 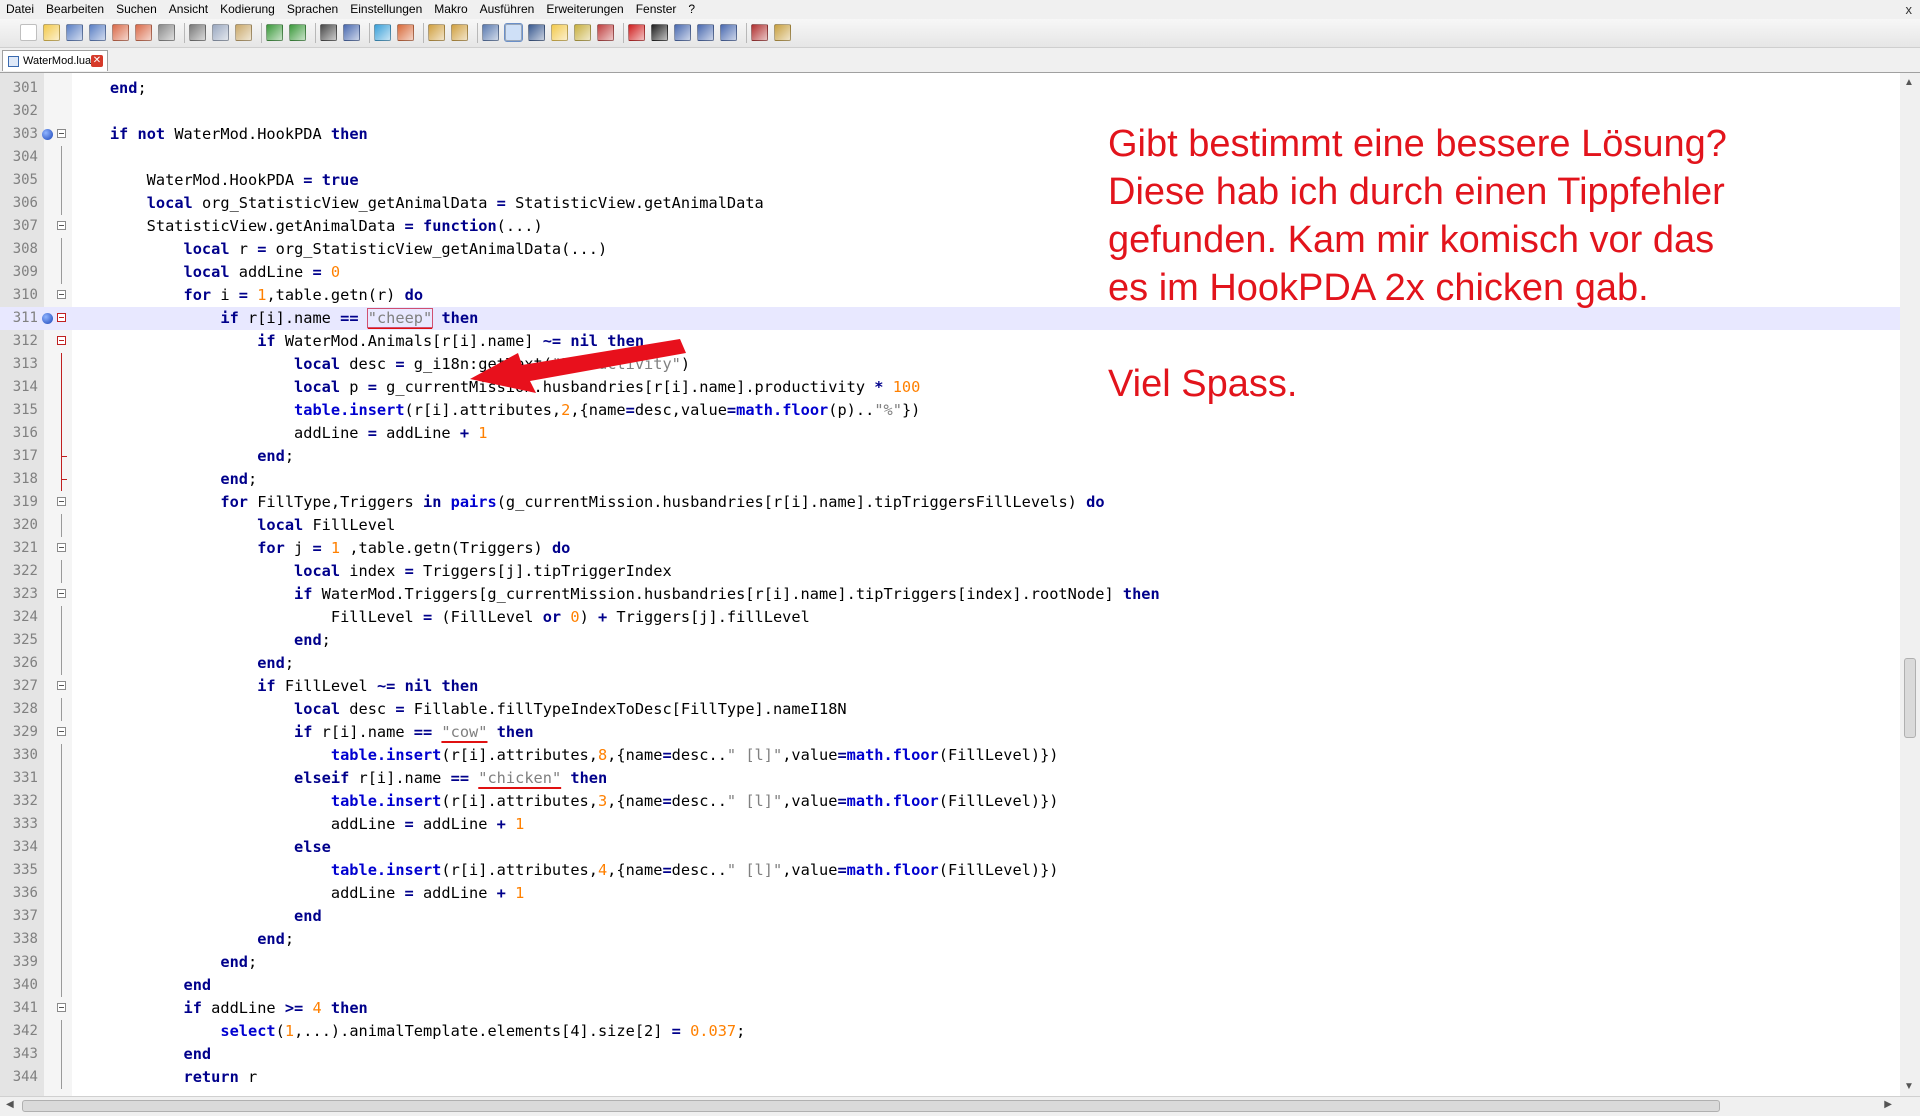 I want to click on record-macro-icon, so click(x=636, y=32).